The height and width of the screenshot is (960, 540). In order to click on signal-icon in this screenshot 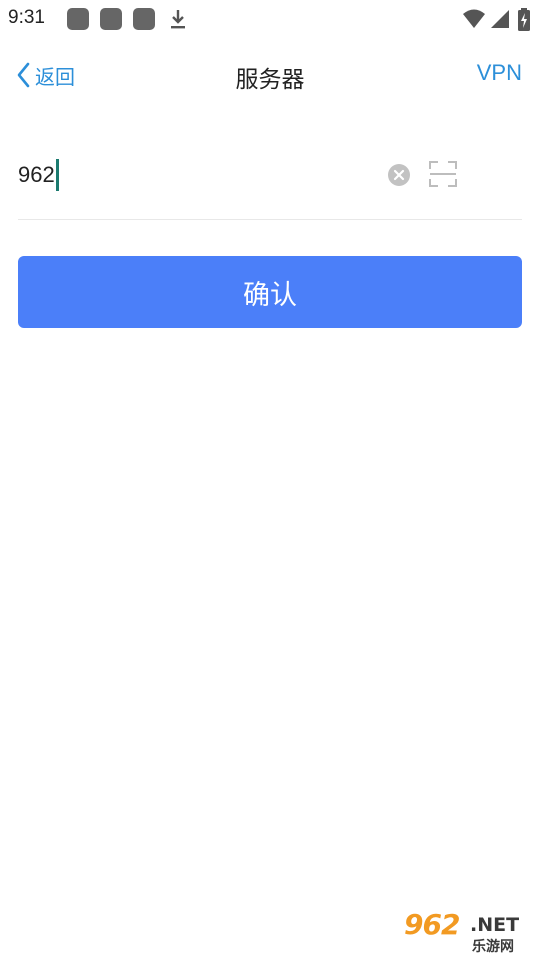, I will do `click(500, 19)`.